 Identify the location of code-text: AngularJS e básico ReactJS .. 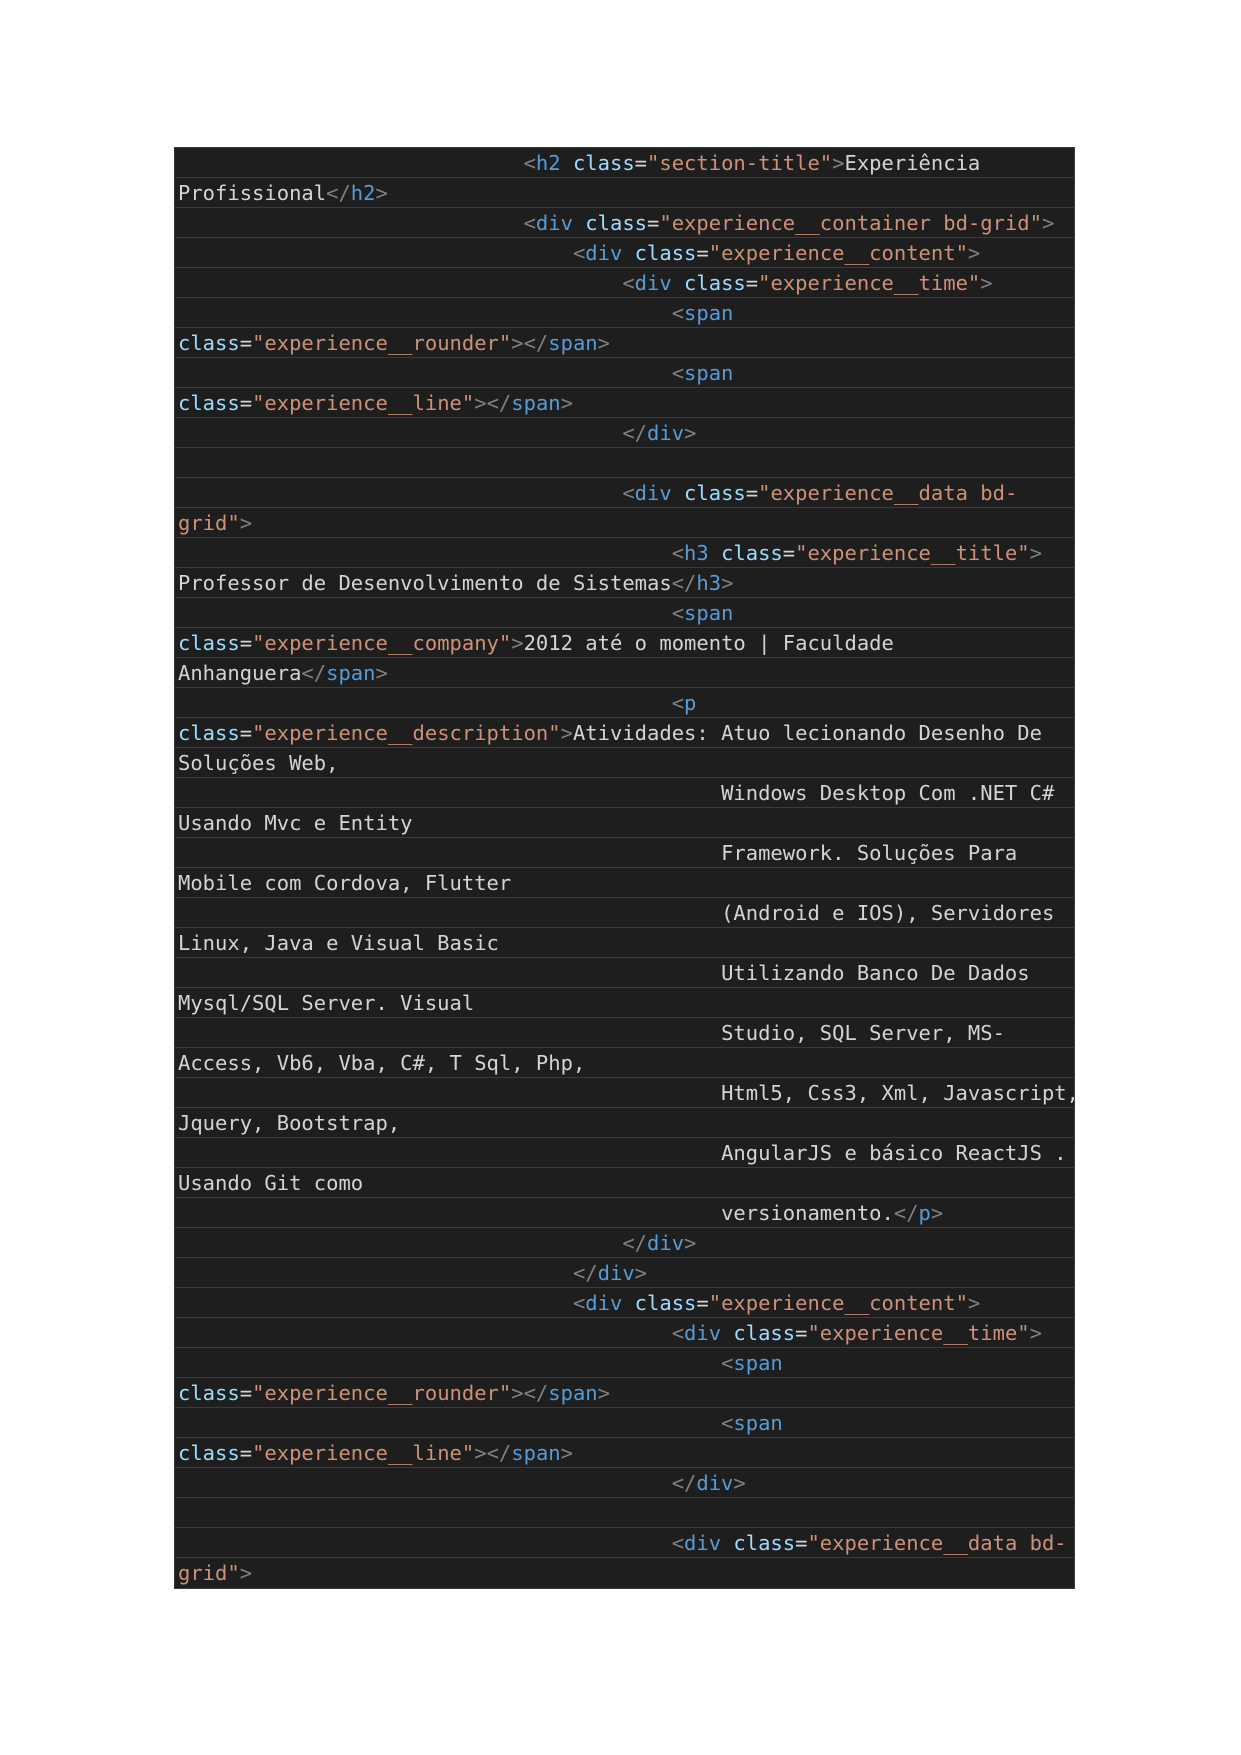
(894, 1153).